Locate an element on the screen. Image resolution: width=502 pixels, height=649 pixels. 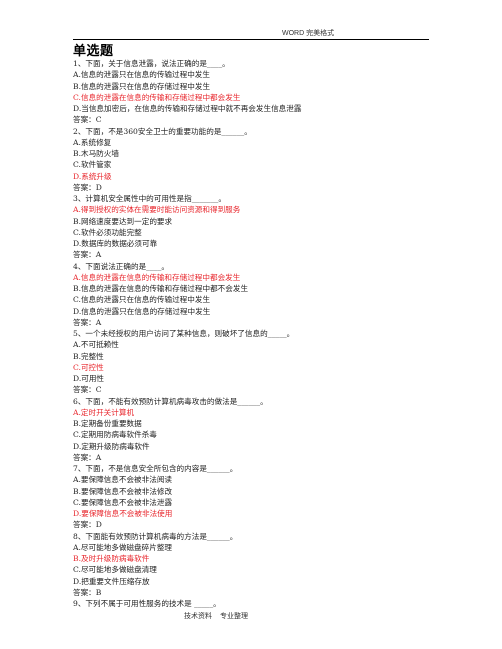
option: C.要保障信息不会被非法泄露 is located at coordinates (123, 502).